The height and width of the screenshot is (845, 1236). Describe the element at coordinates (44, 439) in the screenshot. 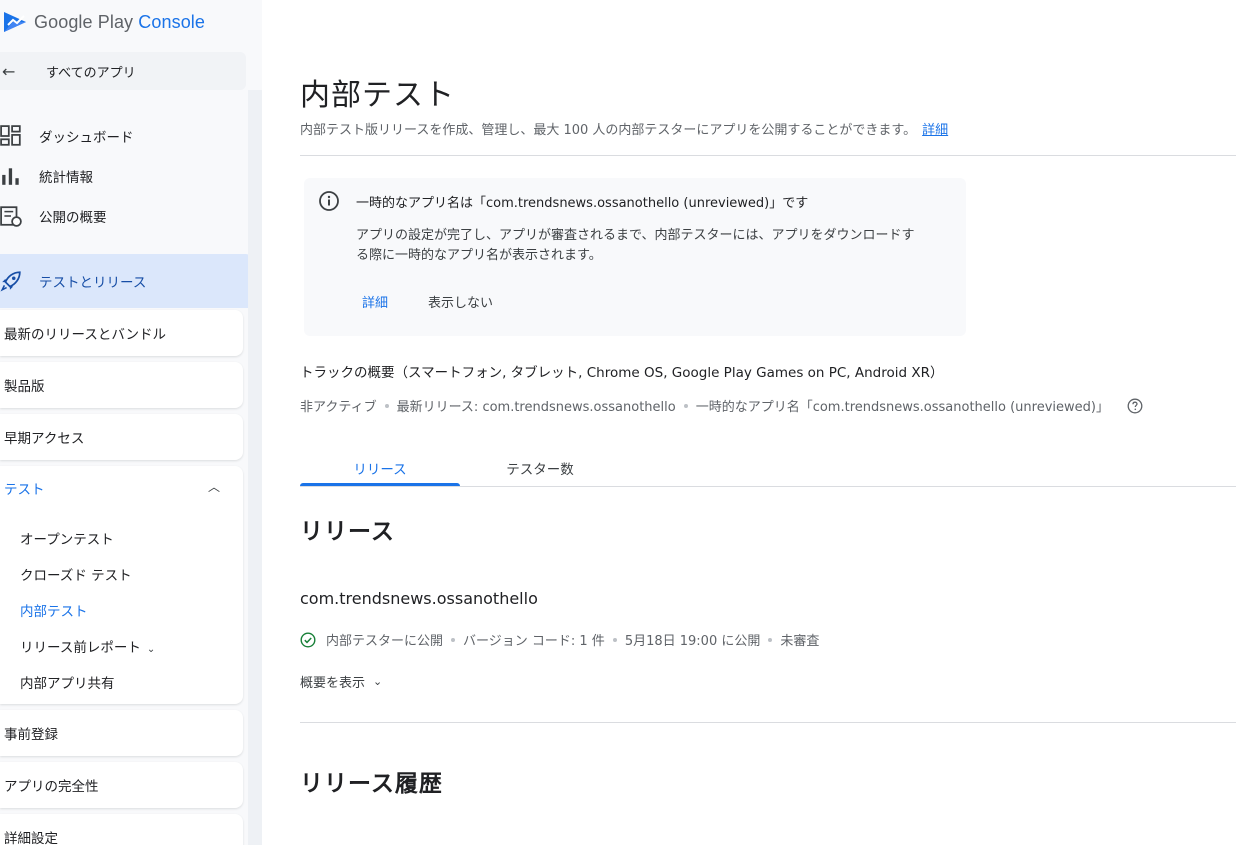

I see `sidebar-item-label: 早期アクセス` at that location.